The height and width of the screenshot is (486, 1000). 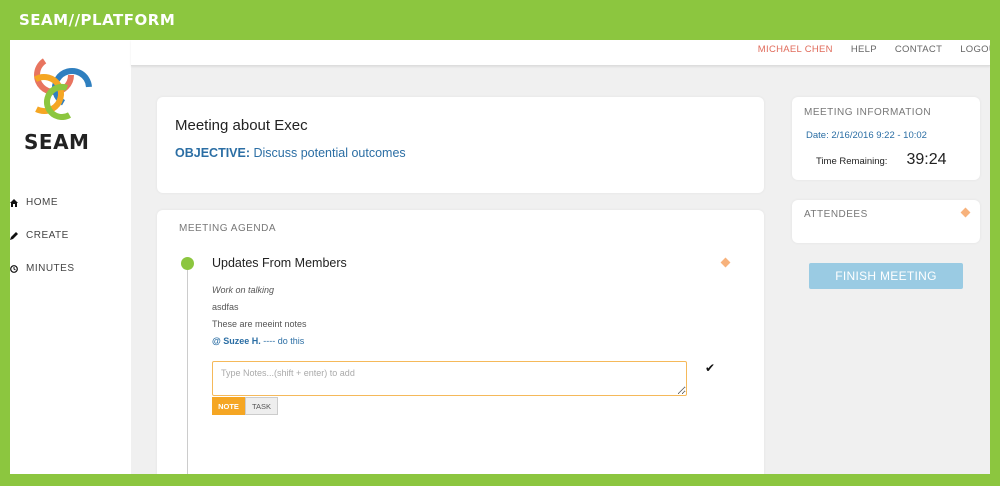 I want to click on brand-bar: SEAM//PLATFORM, so click(x=500, y=20).